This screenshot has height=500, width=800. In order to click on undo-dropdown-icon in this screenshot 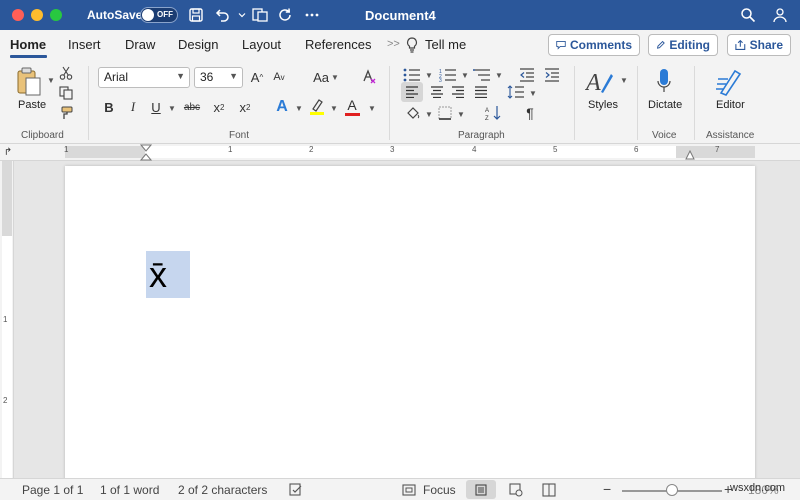, I will do `click(242, 15)`.